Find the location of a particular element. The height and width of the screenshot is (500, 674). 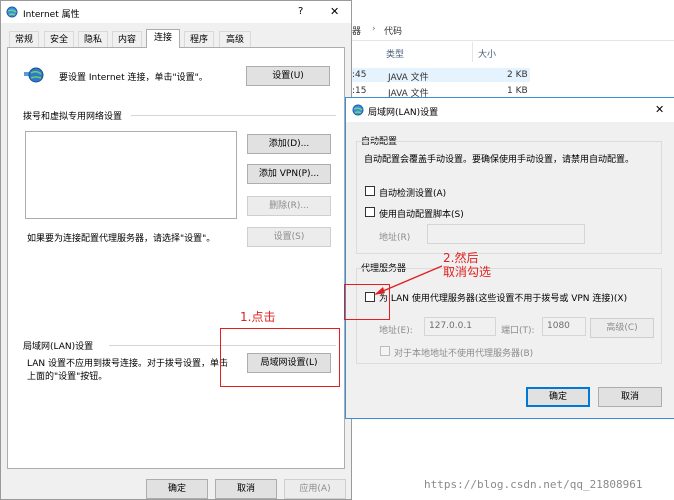

help-icon: ? is located at coordinates (300, 11).